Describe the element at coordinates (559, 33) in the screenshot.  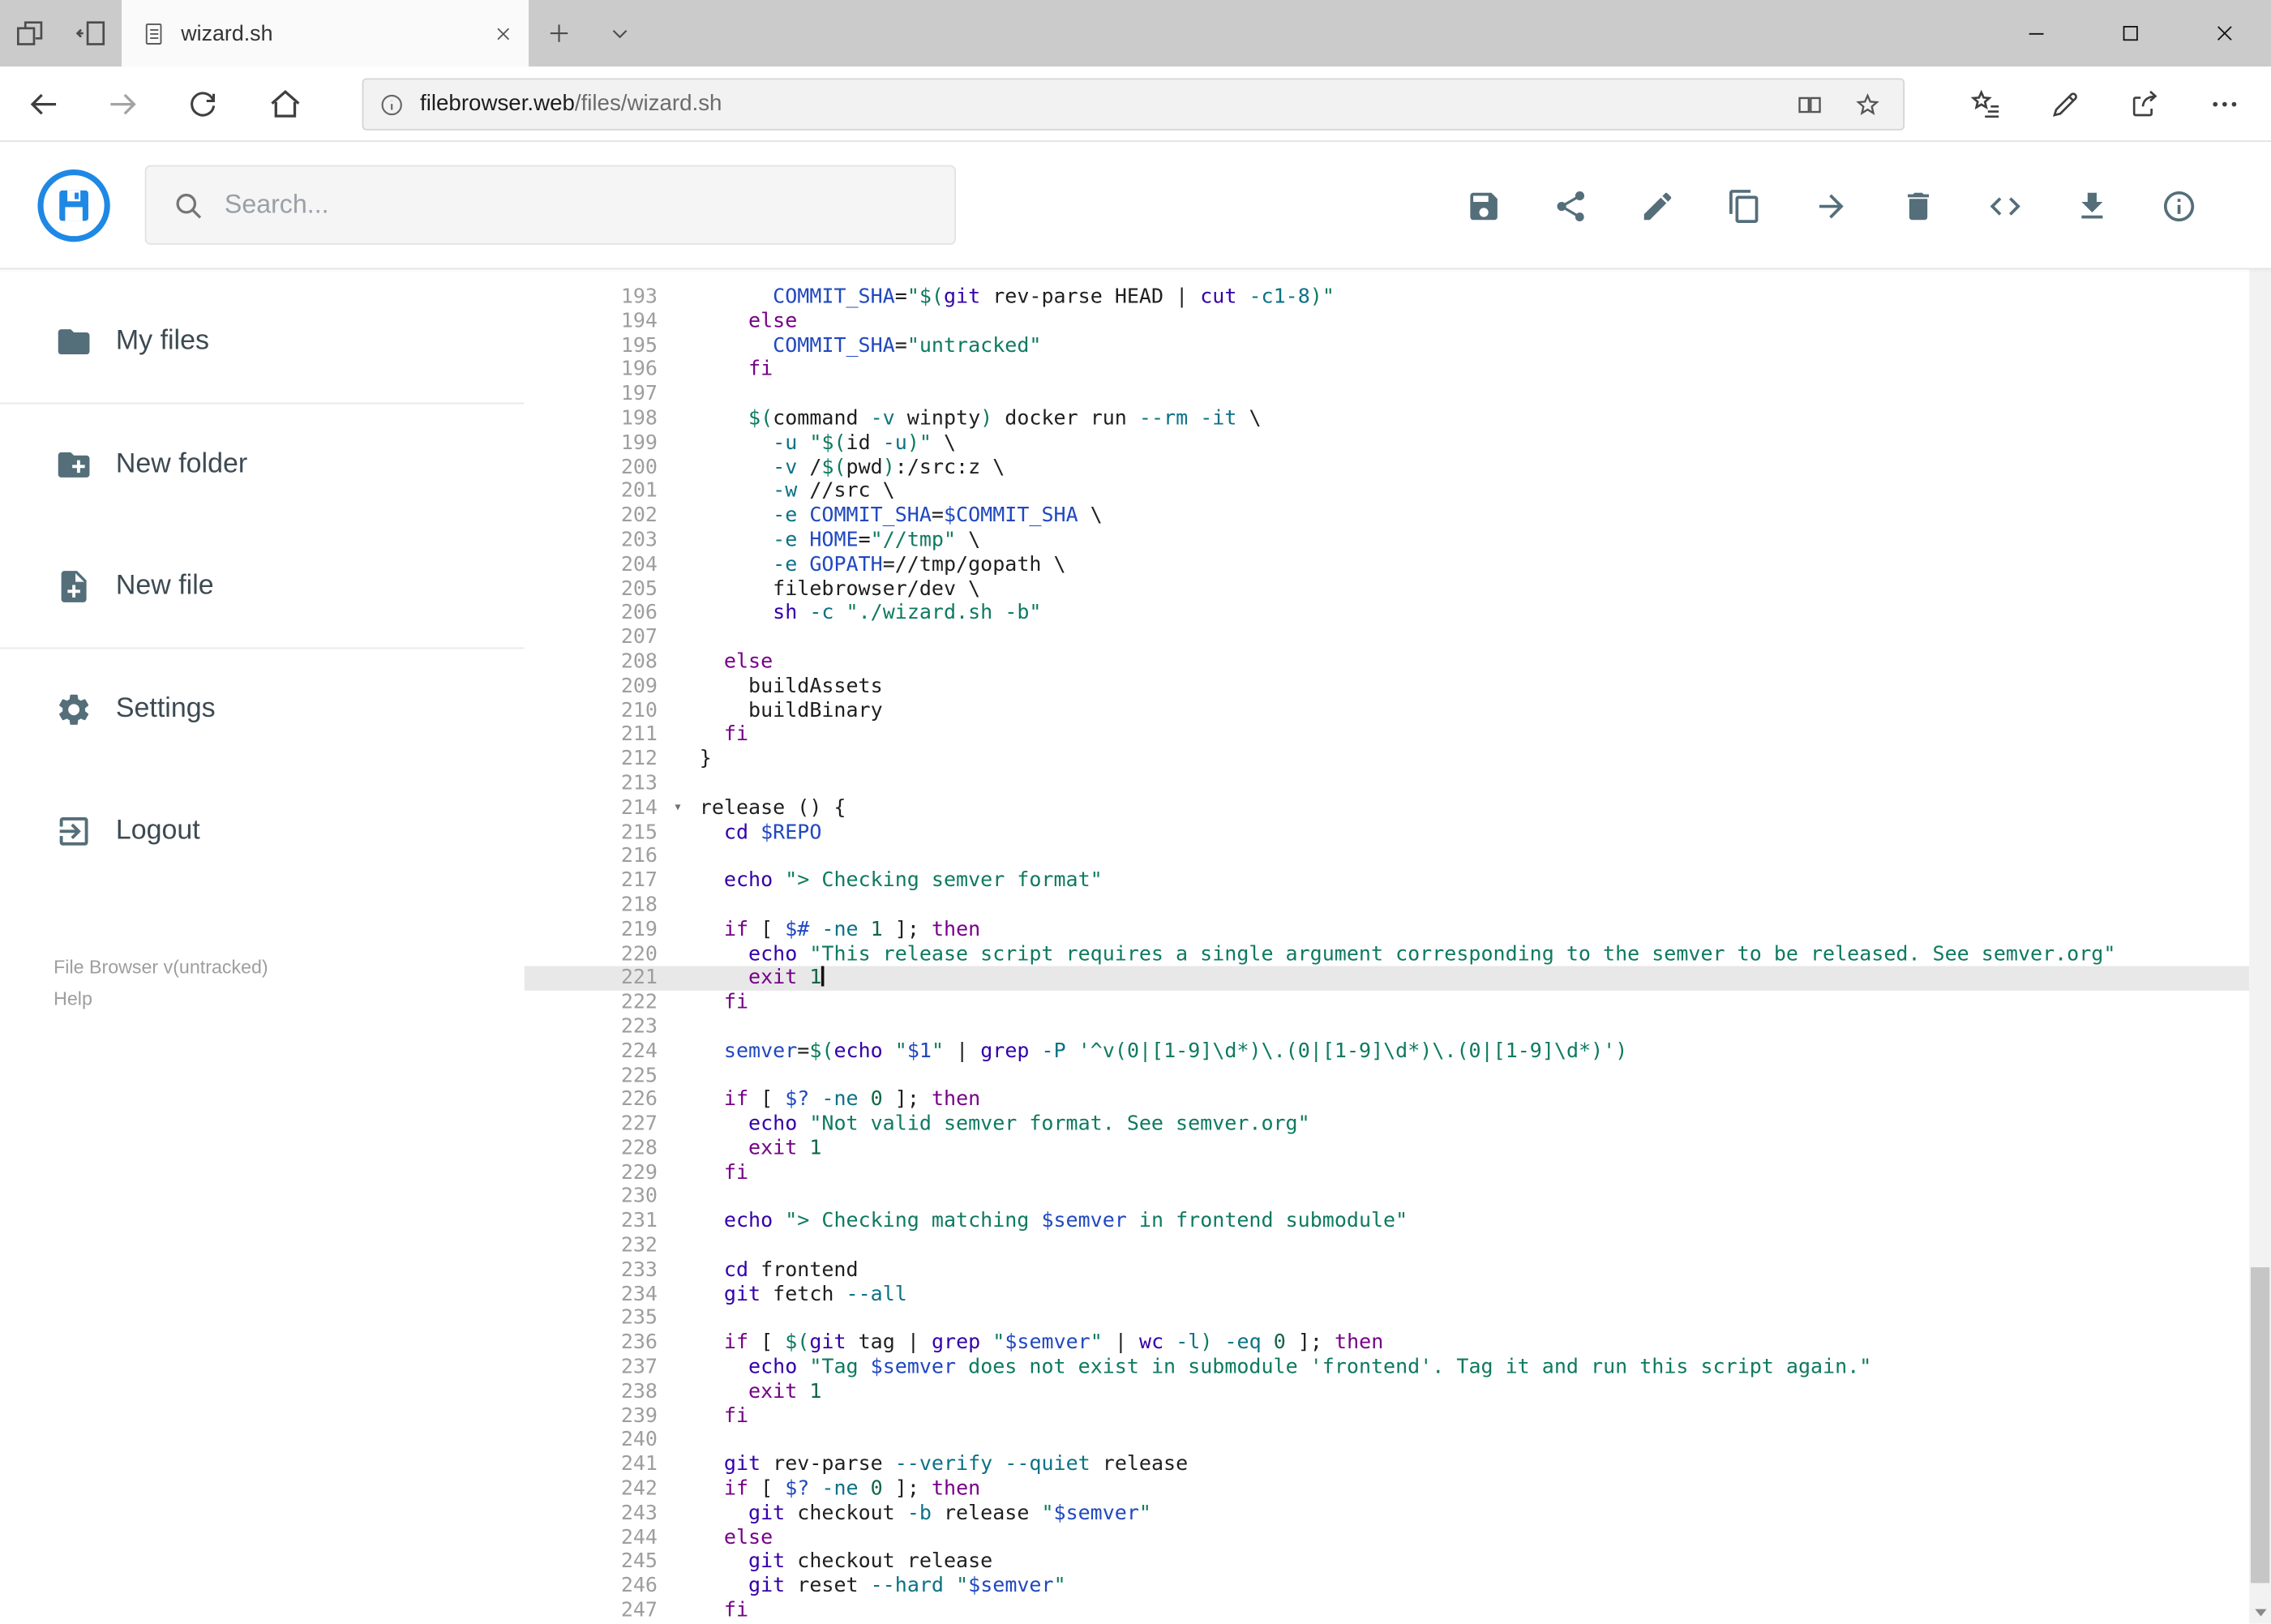
I see `new-tab-button` at that location.